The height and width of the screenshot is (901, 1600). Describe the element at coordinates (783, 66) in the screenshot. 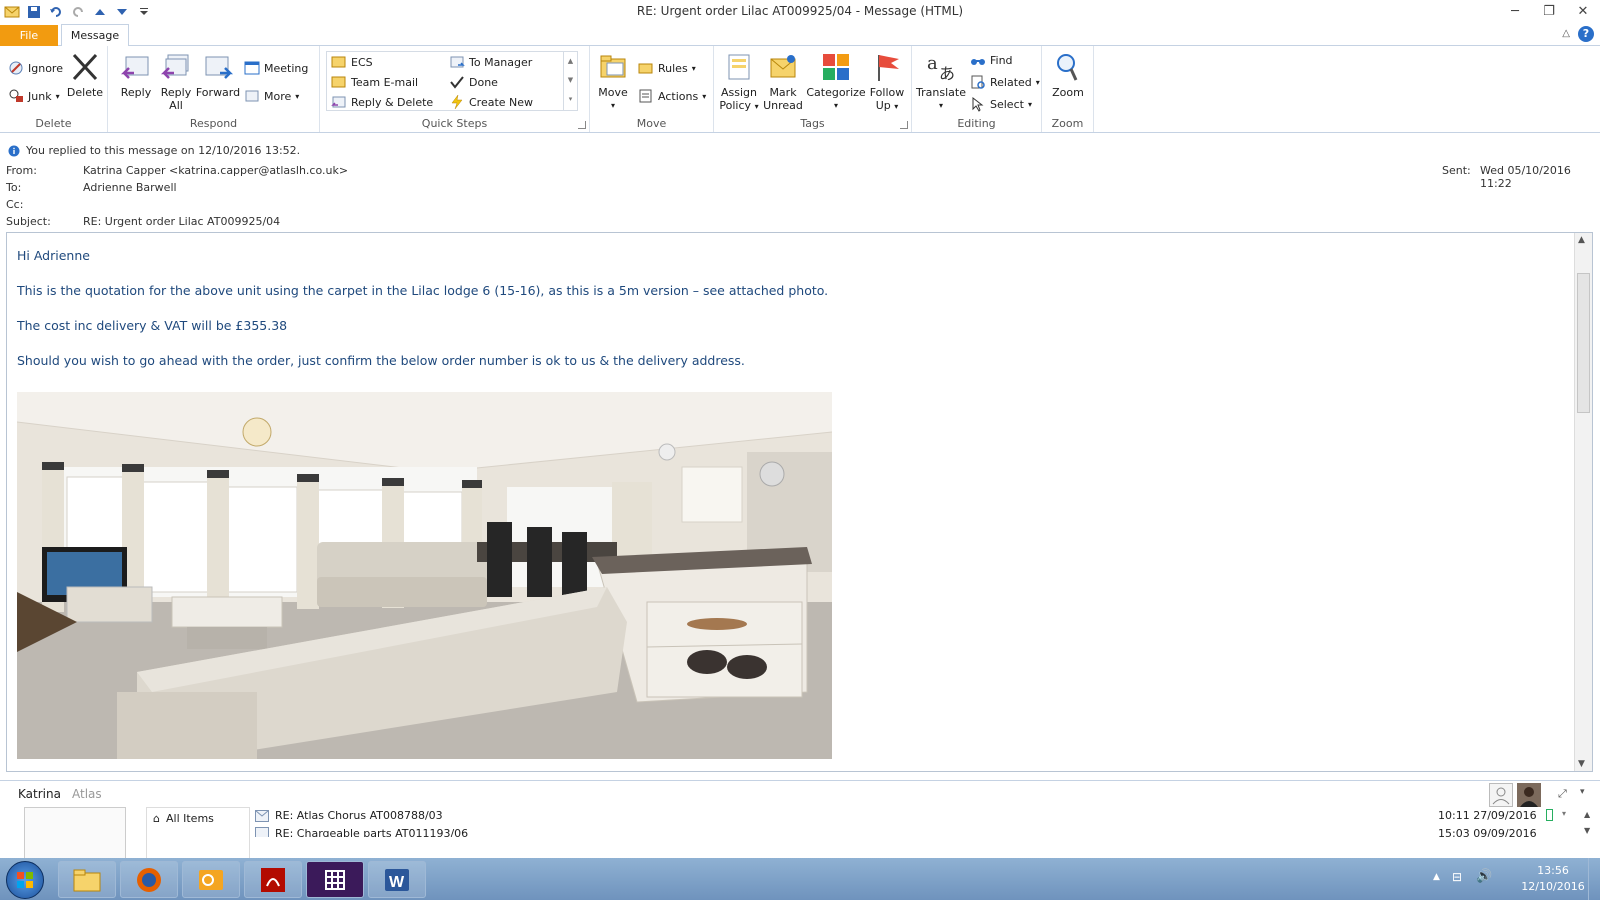

I see `mark-unread-icon` at that location.